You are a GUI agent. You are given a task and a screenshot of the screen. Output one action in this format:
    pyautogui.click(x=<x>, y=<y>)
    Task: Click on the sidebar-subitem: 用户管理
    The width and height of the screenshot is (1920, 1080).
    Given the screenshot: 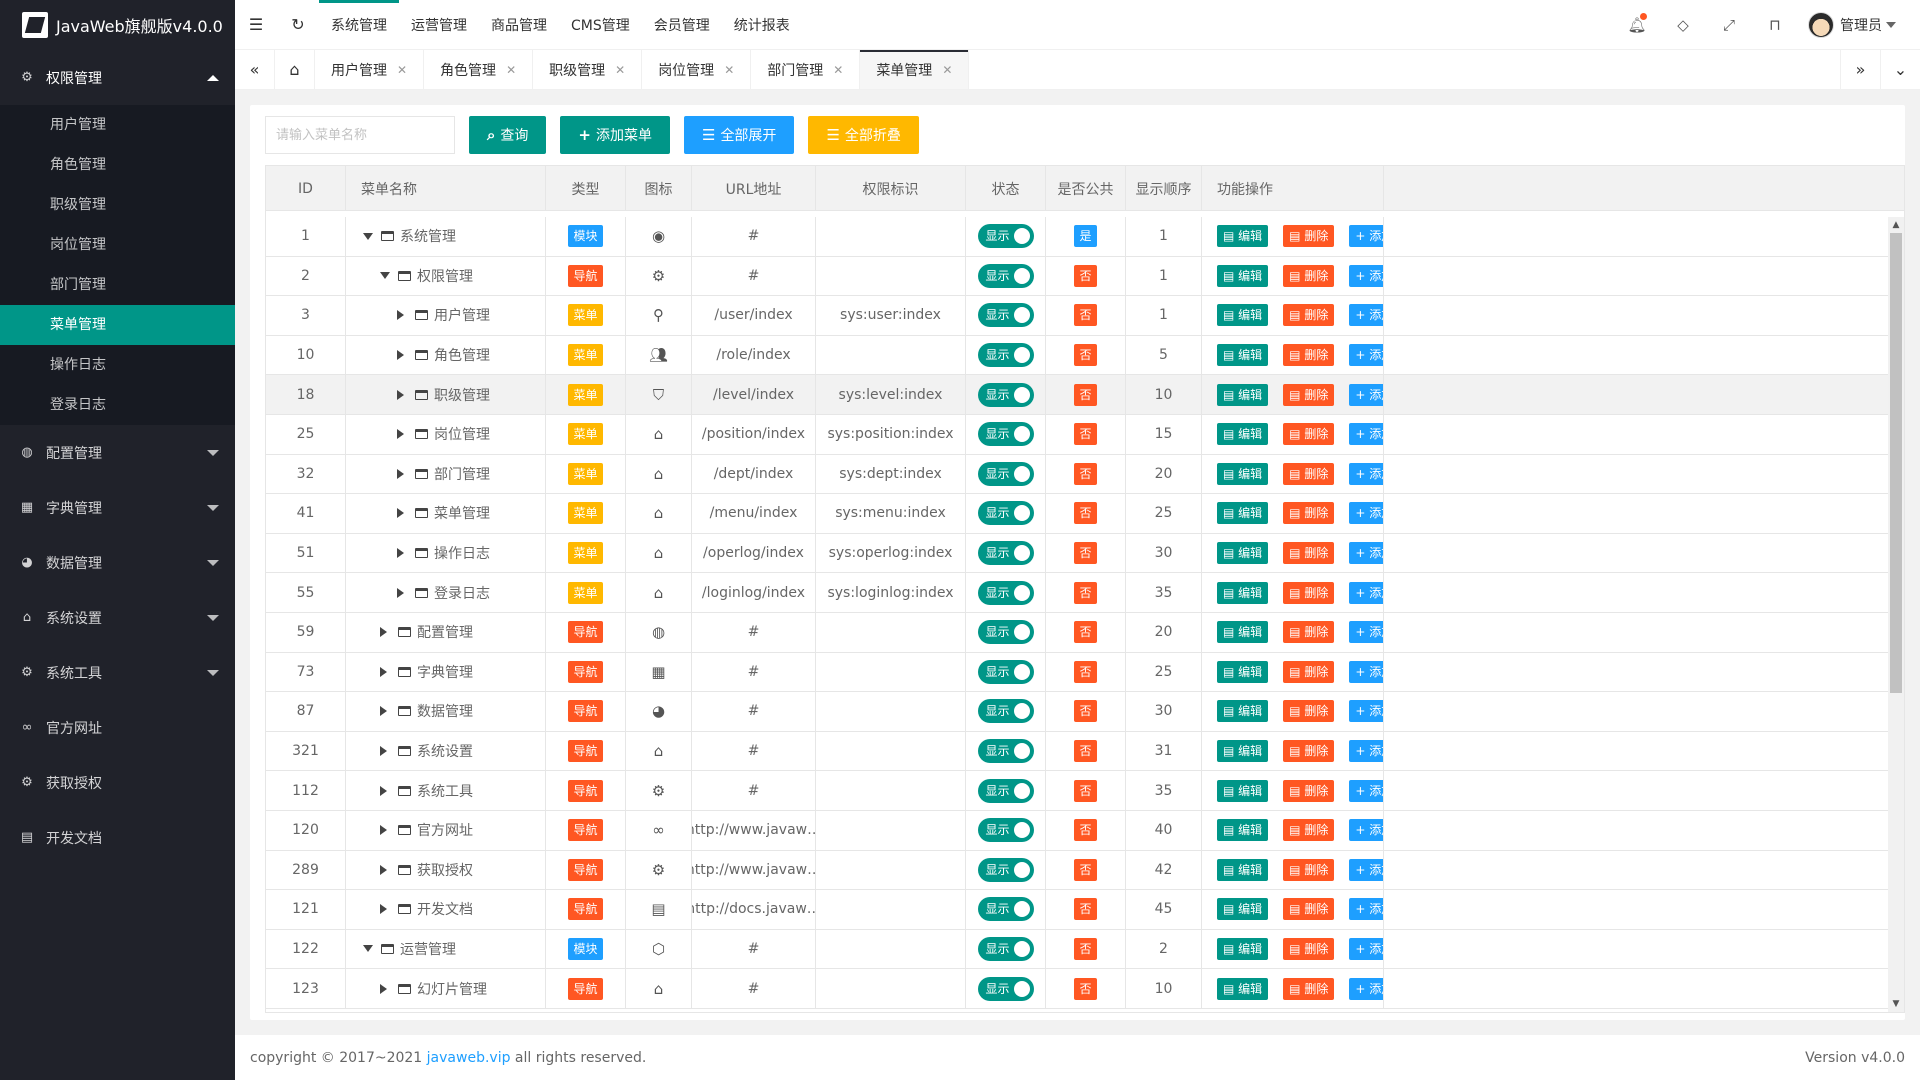 What is the action you would take?
    pyautogui.click(x=117, y=125)
    